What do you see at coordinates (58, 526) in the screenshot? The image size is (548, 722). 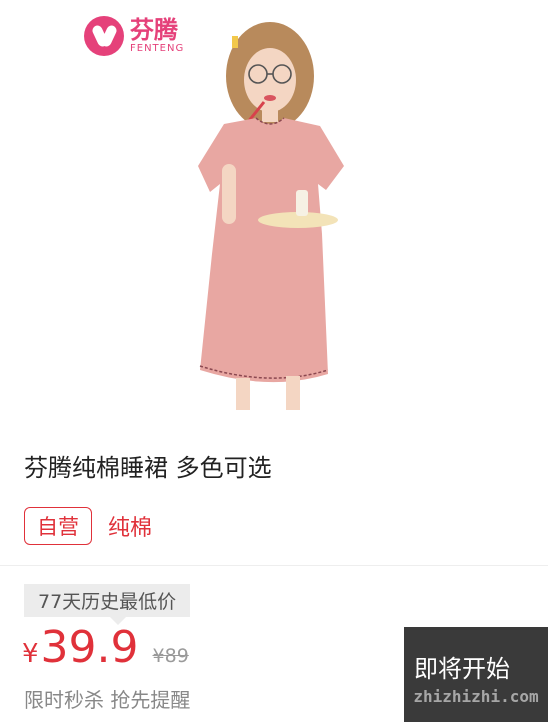 I see `self-operated-tag: 自营` at bounding box center [58, 526].